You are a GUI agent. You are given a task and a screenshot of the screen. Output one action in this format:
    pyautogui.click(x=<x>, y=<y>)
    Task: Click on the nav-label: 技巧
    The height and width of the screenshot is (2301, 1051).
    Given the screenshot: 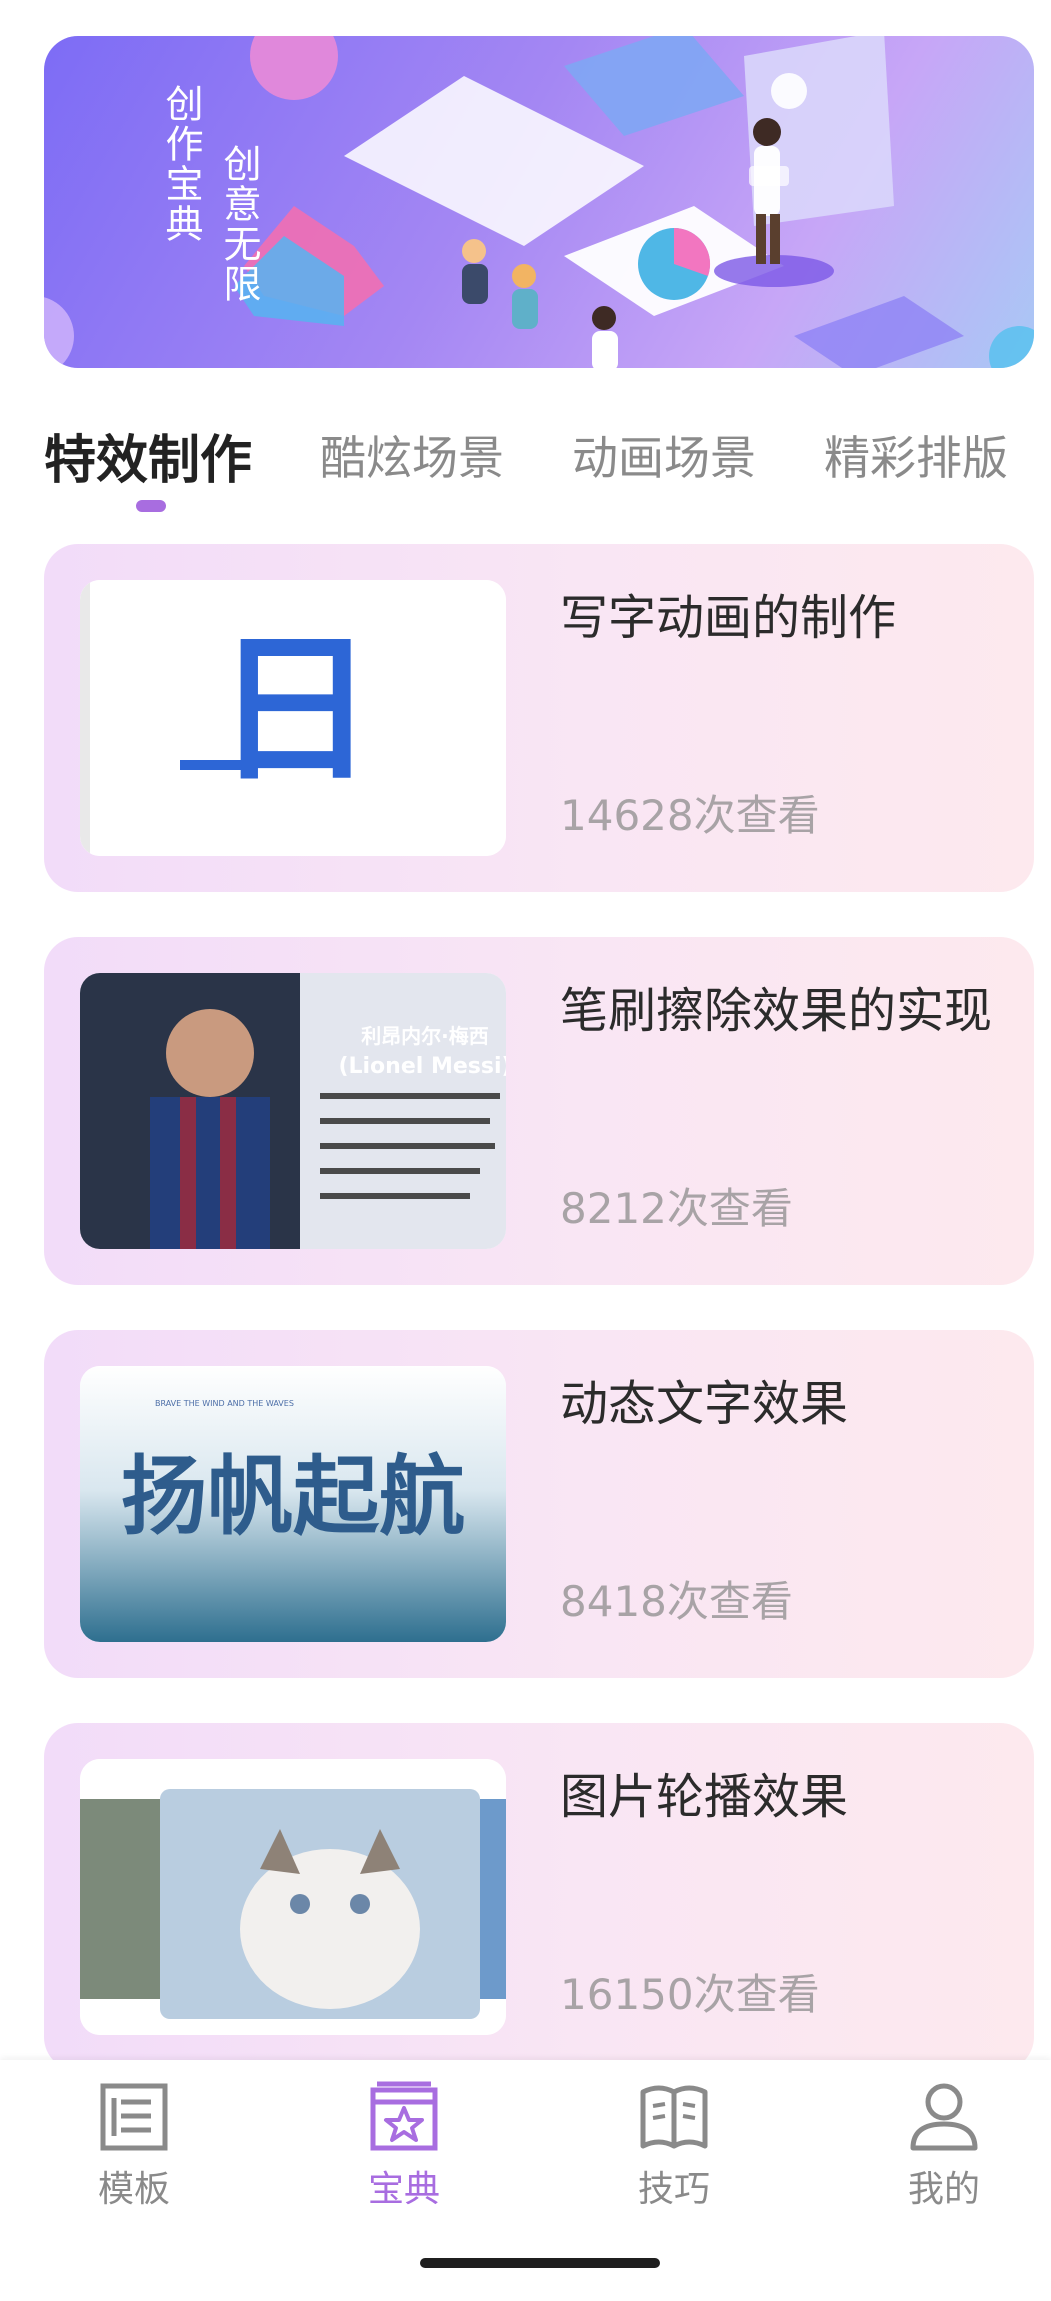 What is the action you would take?
    pyautogui.click(x=673, y=2189)
    